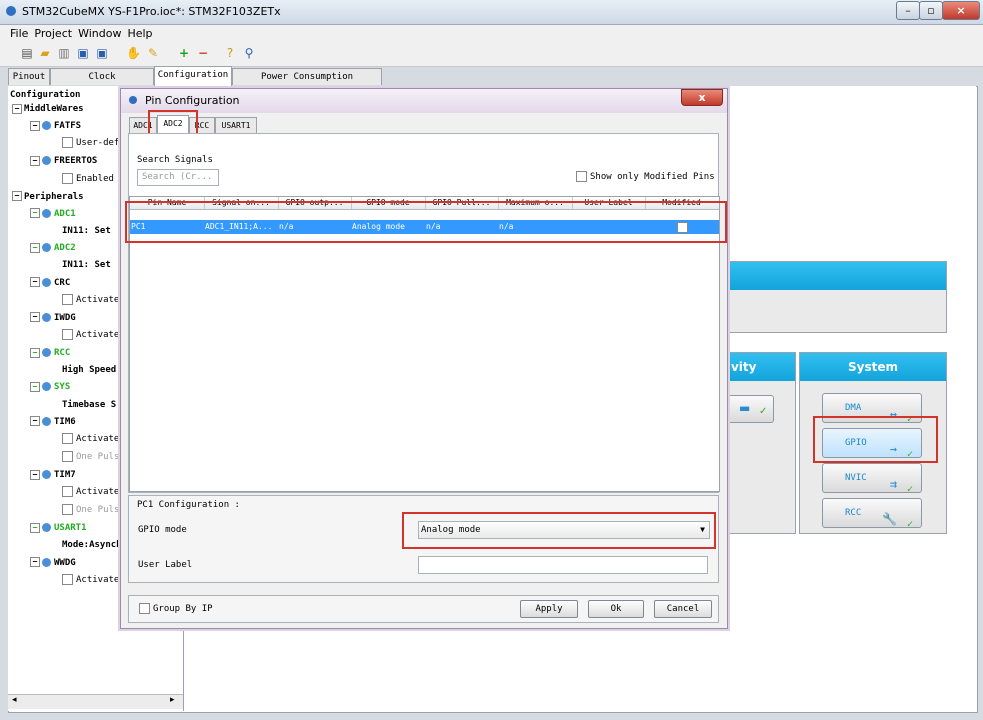 The image size is (983, 720). Describe the element at coordinates (581, 176) in the screenshot. I see `show-modified-checkbox` at that location.